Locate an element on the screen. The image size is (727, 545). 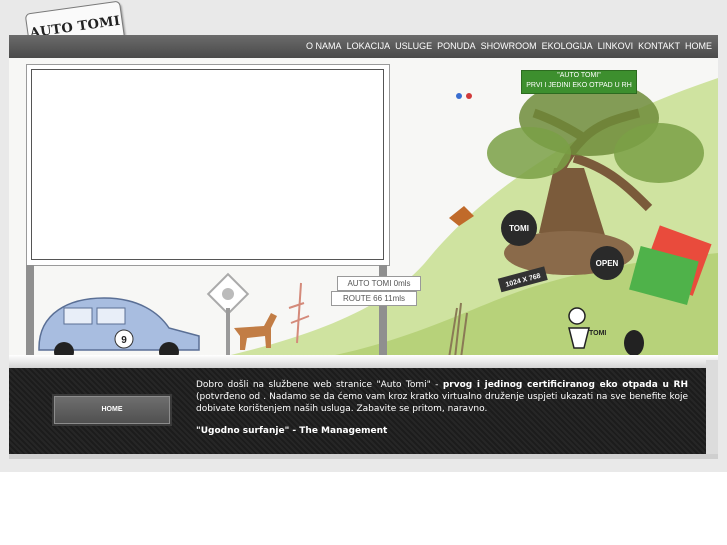
home-button: HOME is located at coordinates (112, 410).